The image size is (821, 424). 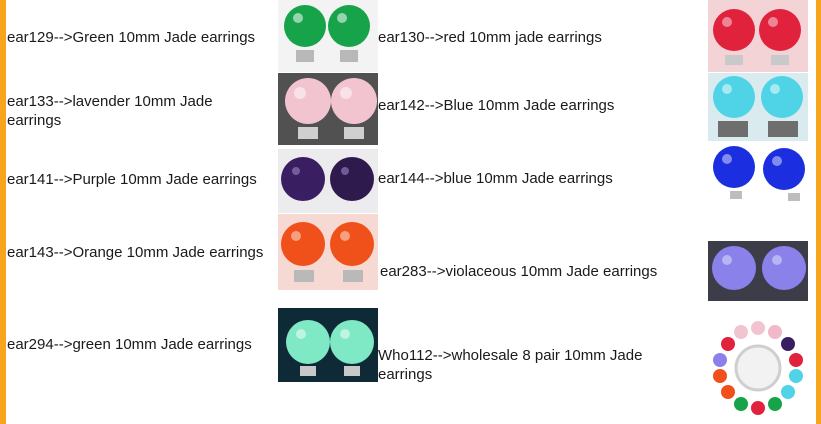 What do you see at coordinates (3, 212) in the screenshot?
I see `page-frame-left` at bounding box center [3, 212].